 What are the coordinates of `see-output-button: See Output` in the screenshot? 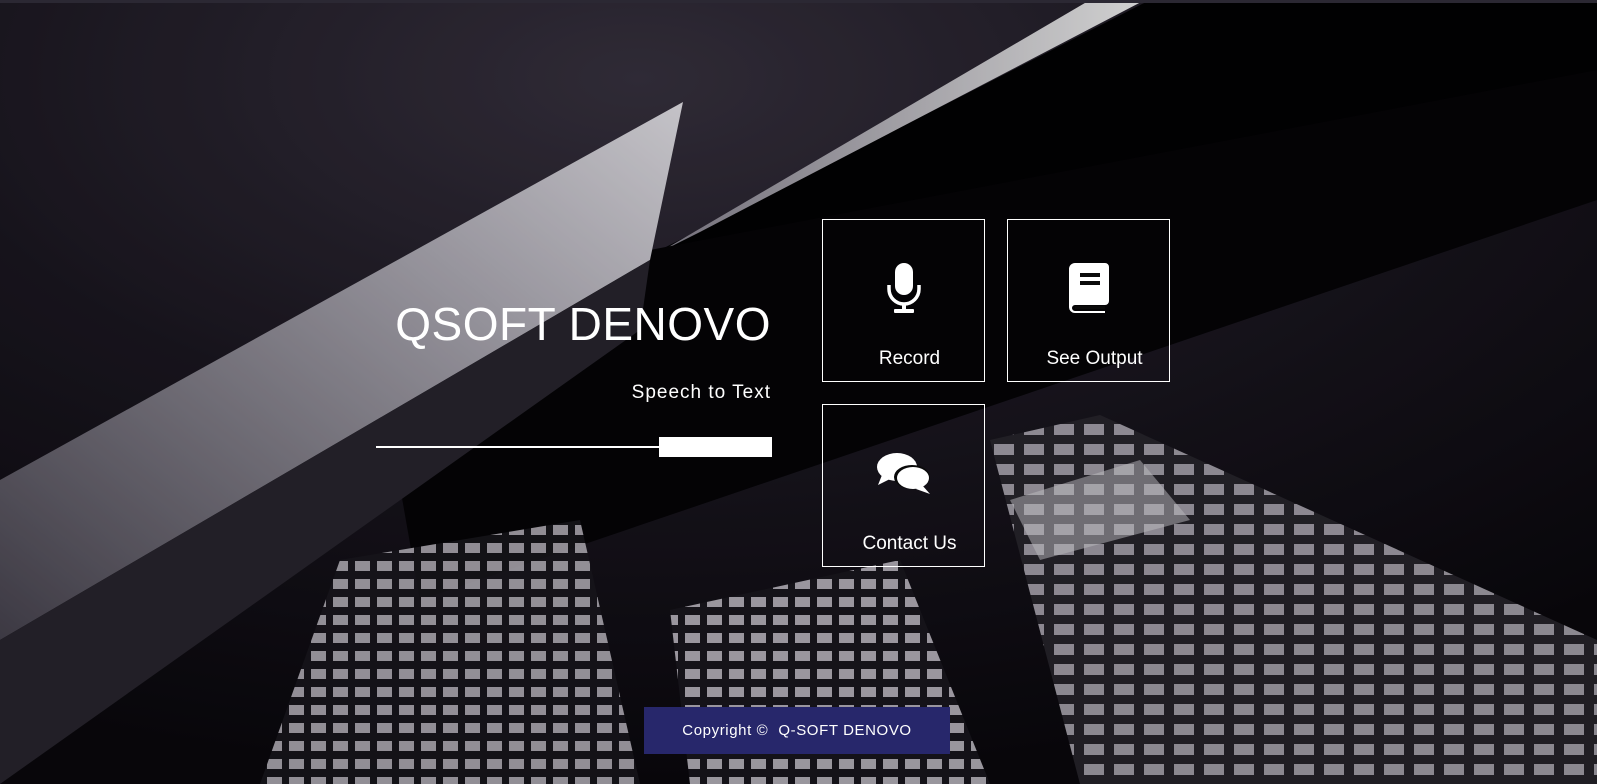 It's located at (1088, 300).